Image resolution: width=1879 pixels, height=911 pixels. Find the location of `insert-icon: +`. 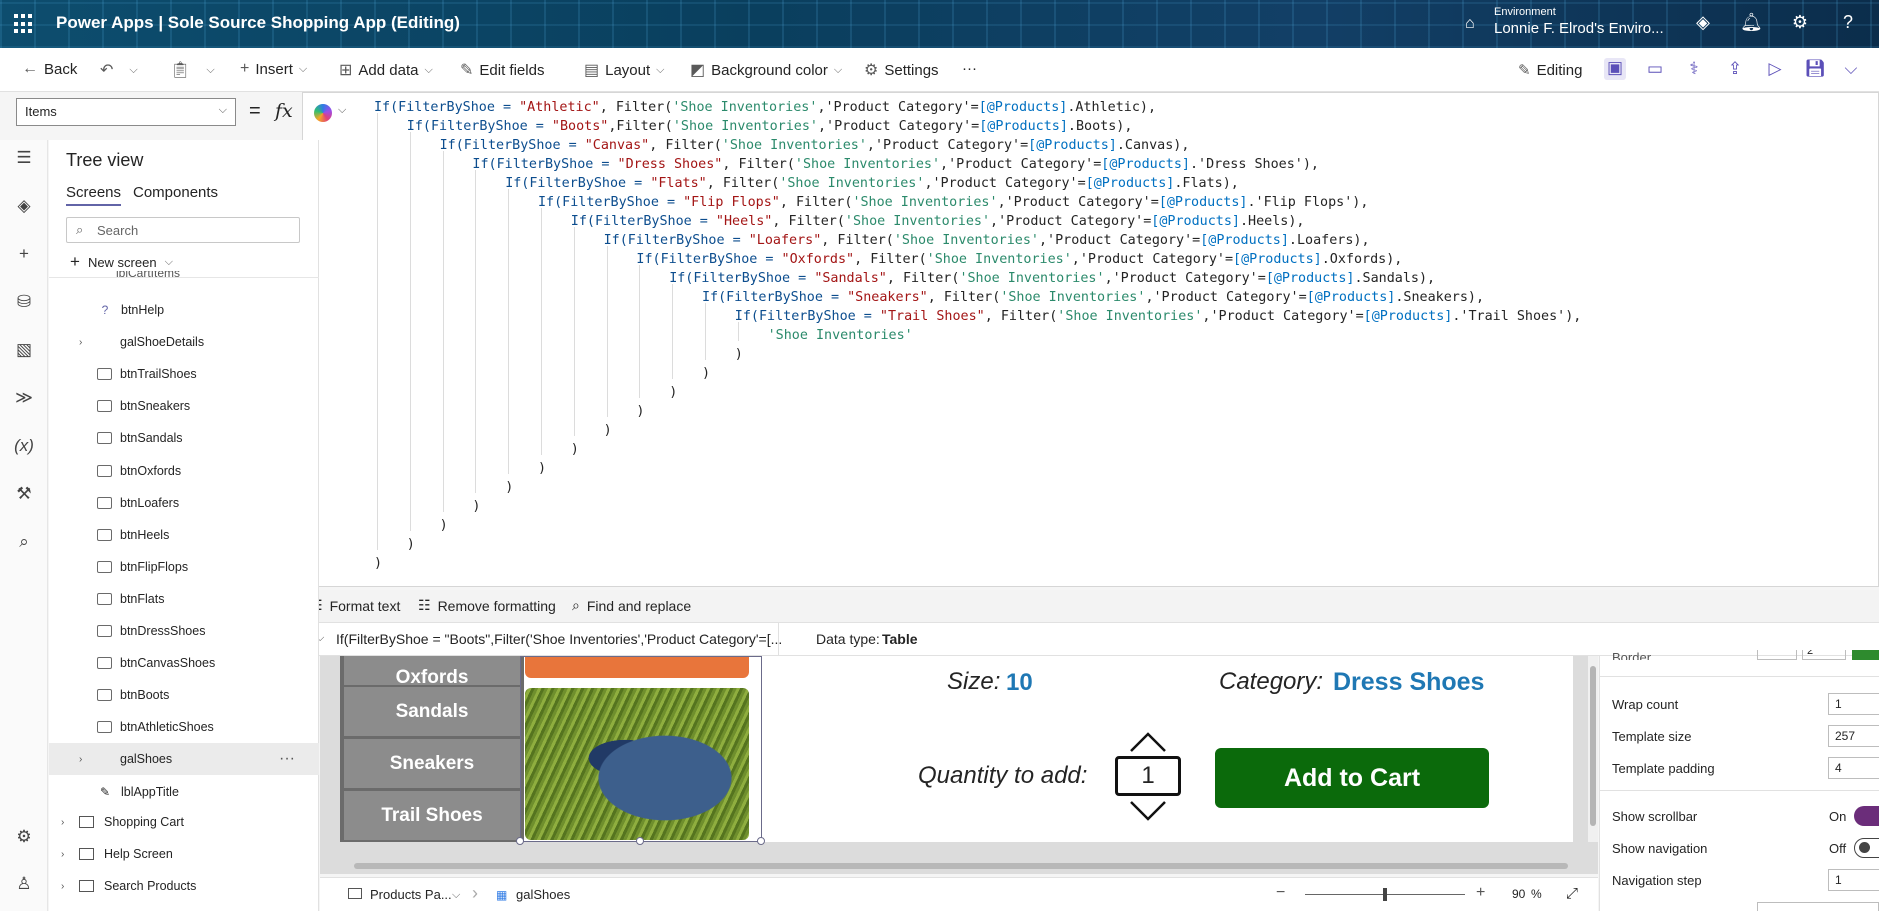

insert-icon: + is located at coordinates (24, 254).